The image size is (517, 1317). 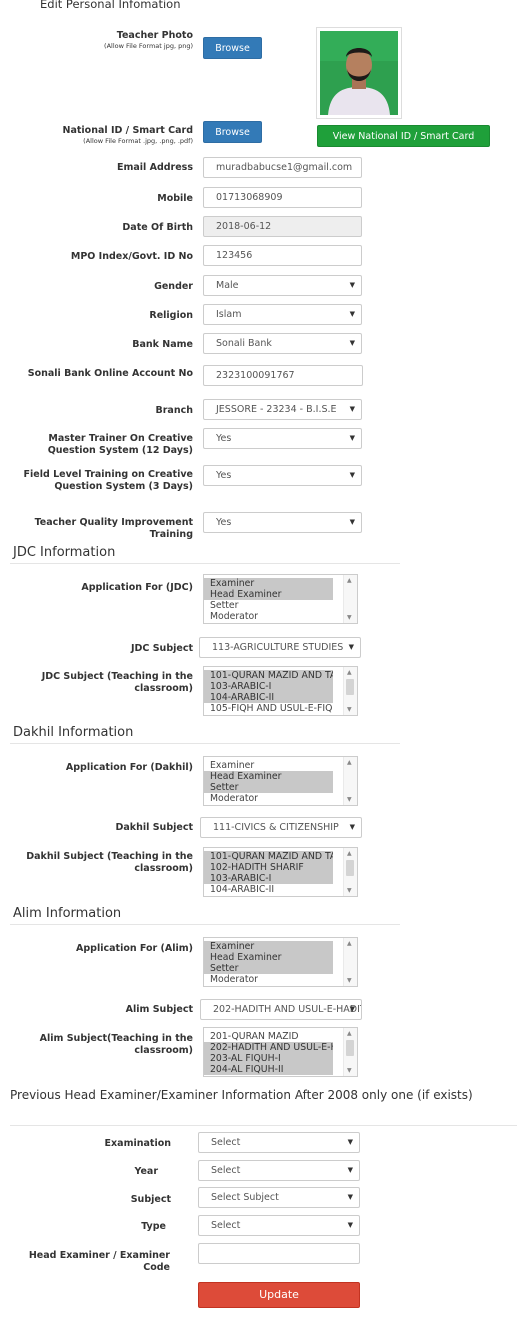 What do you see at coordinates (279, 1225) in the screenshot?
I see `type-select: Select ▼` at bounding box center [279, 1225].